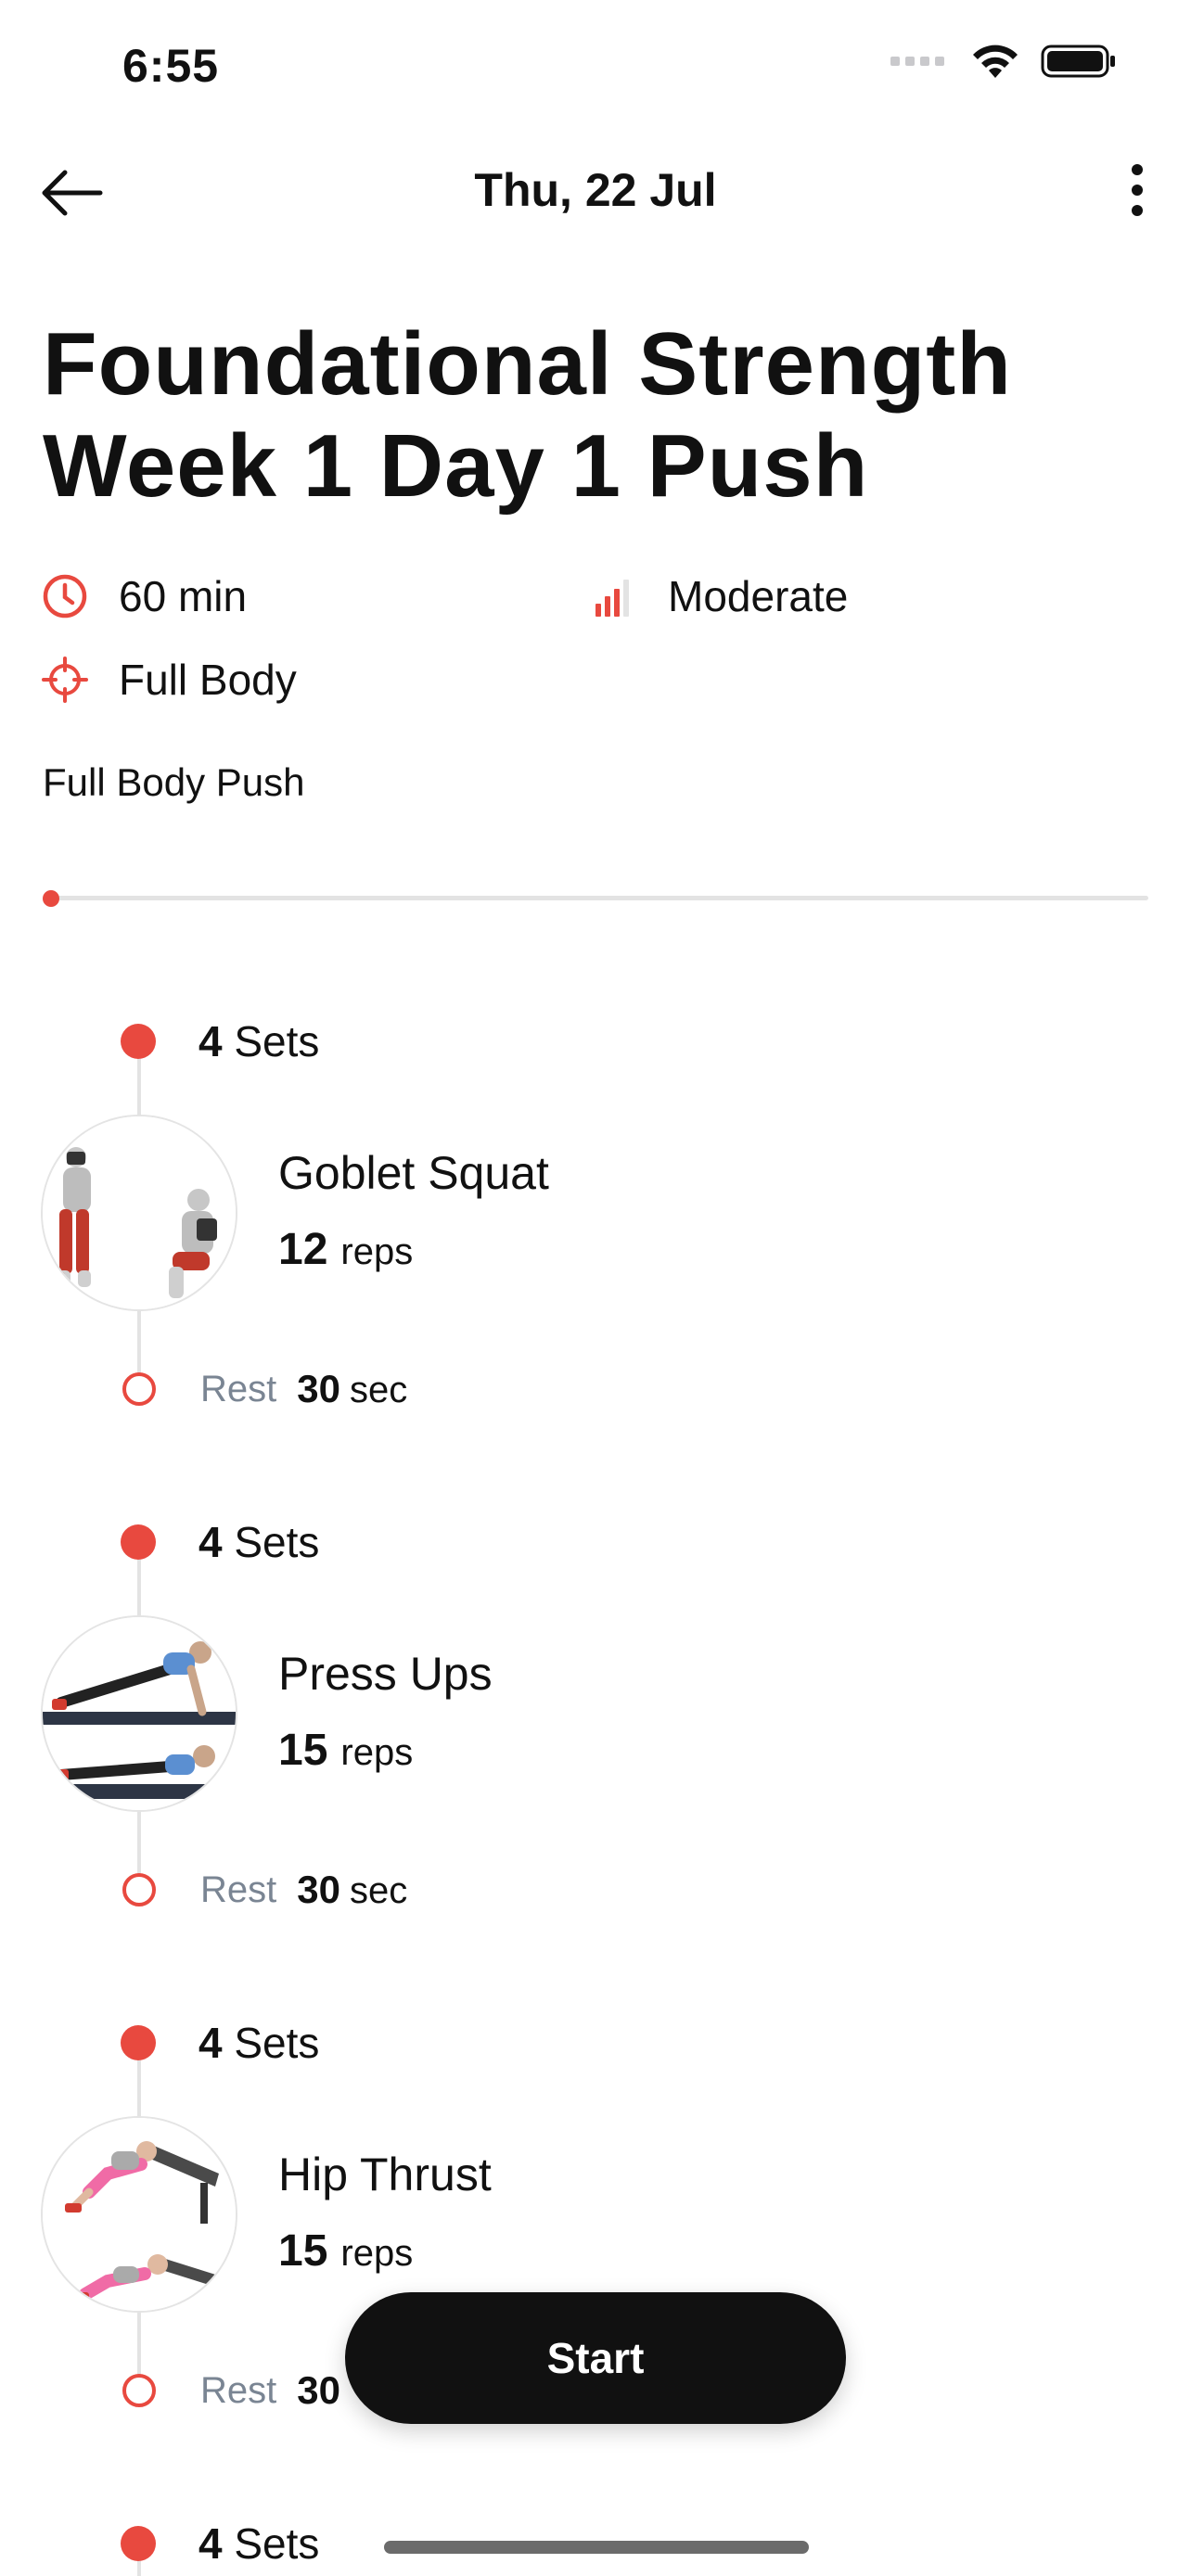 This screenshot has height=2576, width=1191. Describe the element at coordinates (65, 680) in the screenshot. I see `crosshair-icon` at that location.